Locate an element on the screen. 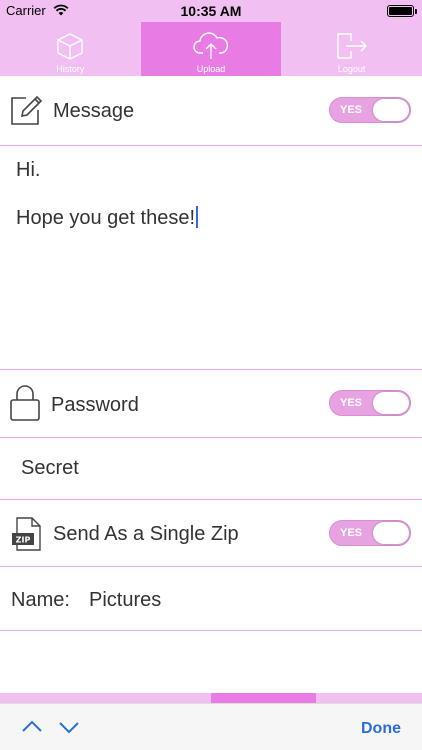 The width and height of the screenshot is (422, 750). bottom-tab-active is located at coordinates (263, 698).